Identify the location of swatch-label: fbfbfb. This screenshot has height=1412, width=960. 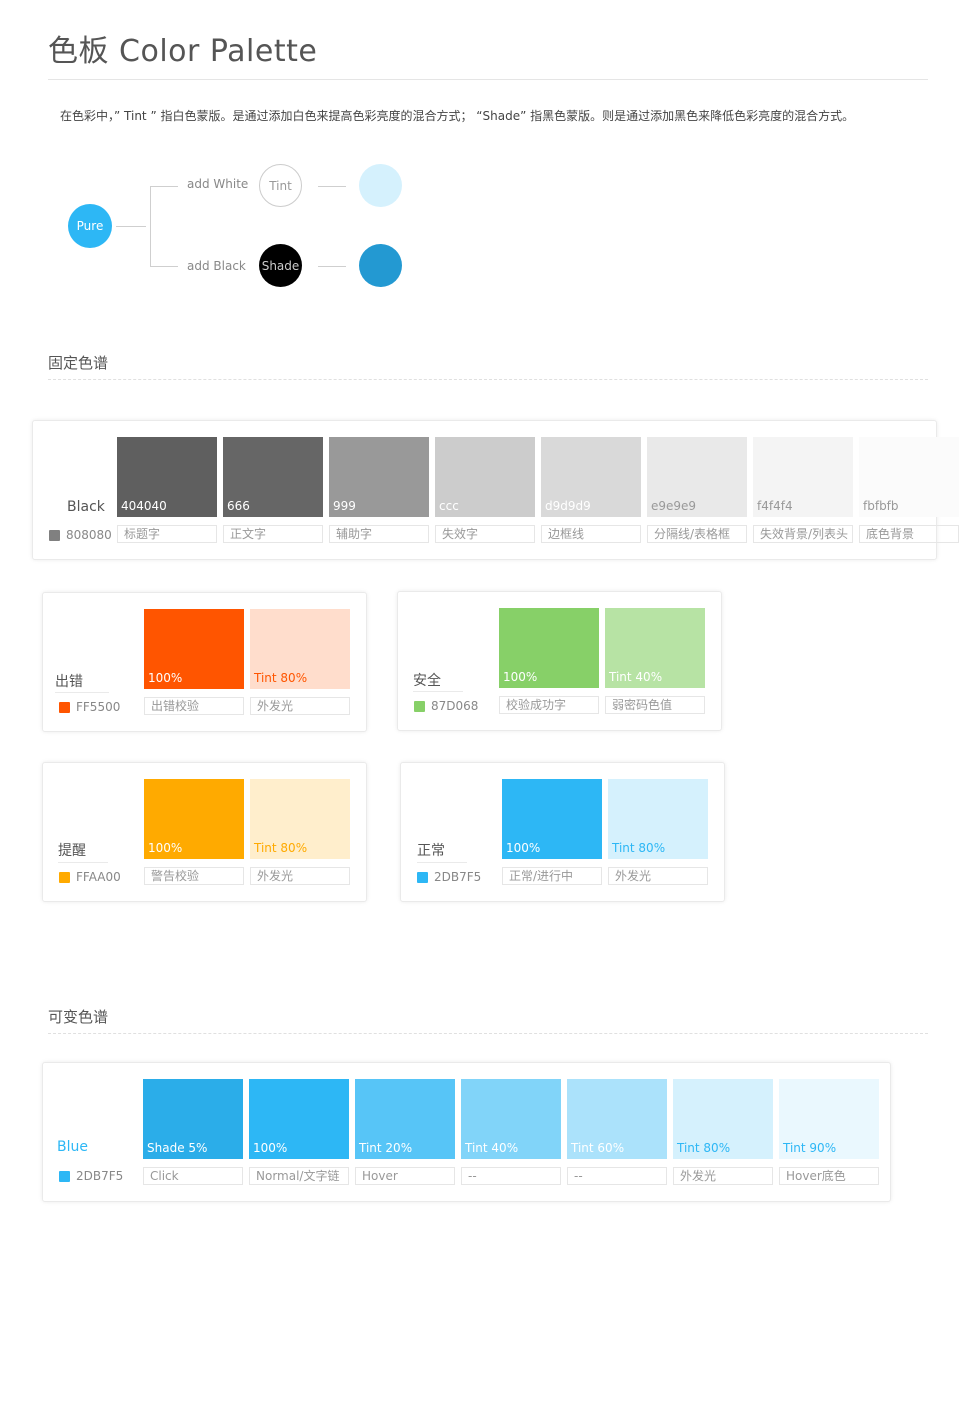
(881, 506).